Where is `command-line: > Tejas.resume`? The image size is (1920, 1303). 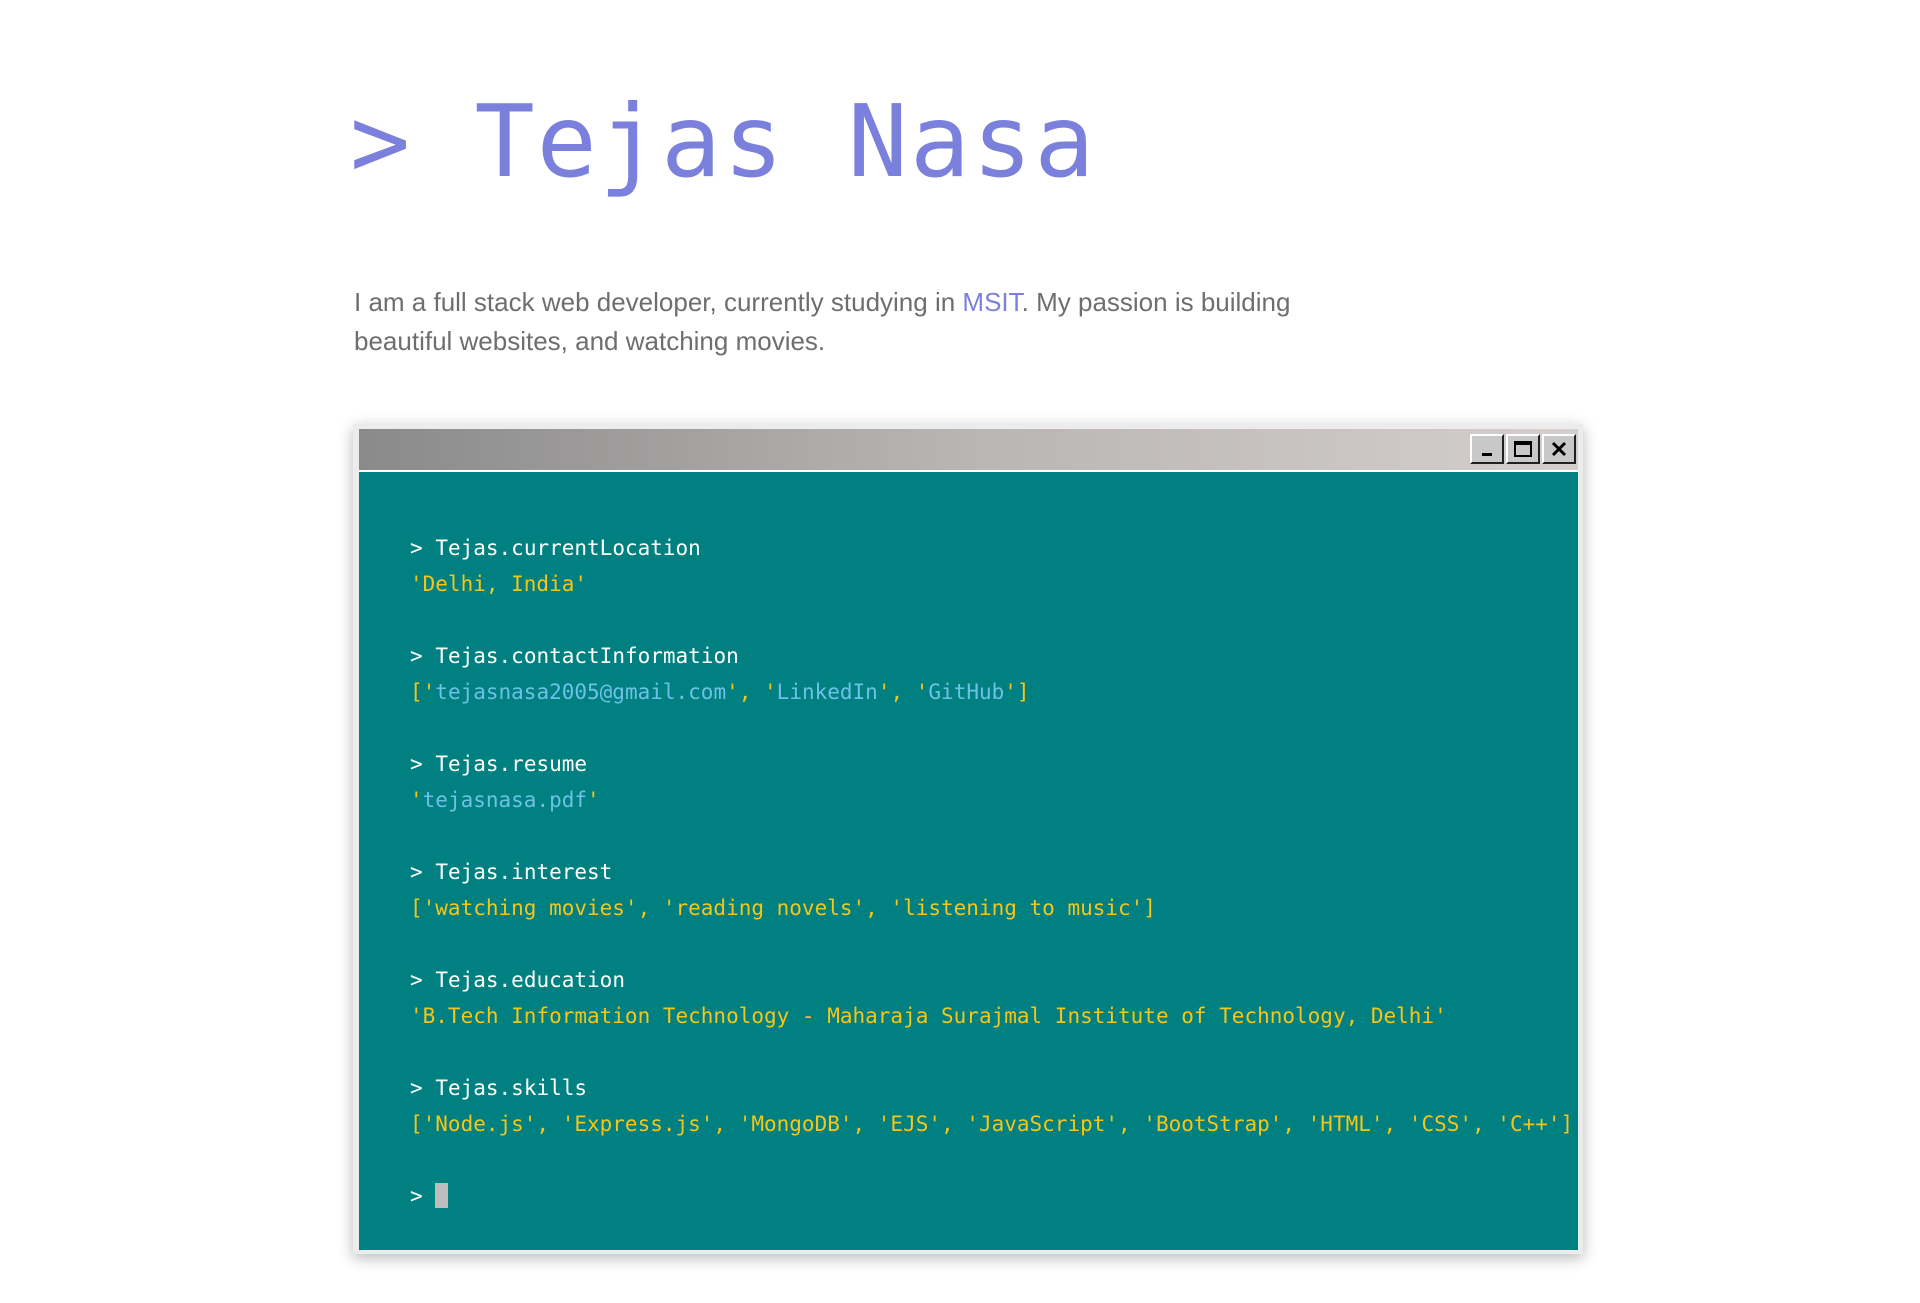
command-line: > Tejas.resume is located at coordinates (994, 764).